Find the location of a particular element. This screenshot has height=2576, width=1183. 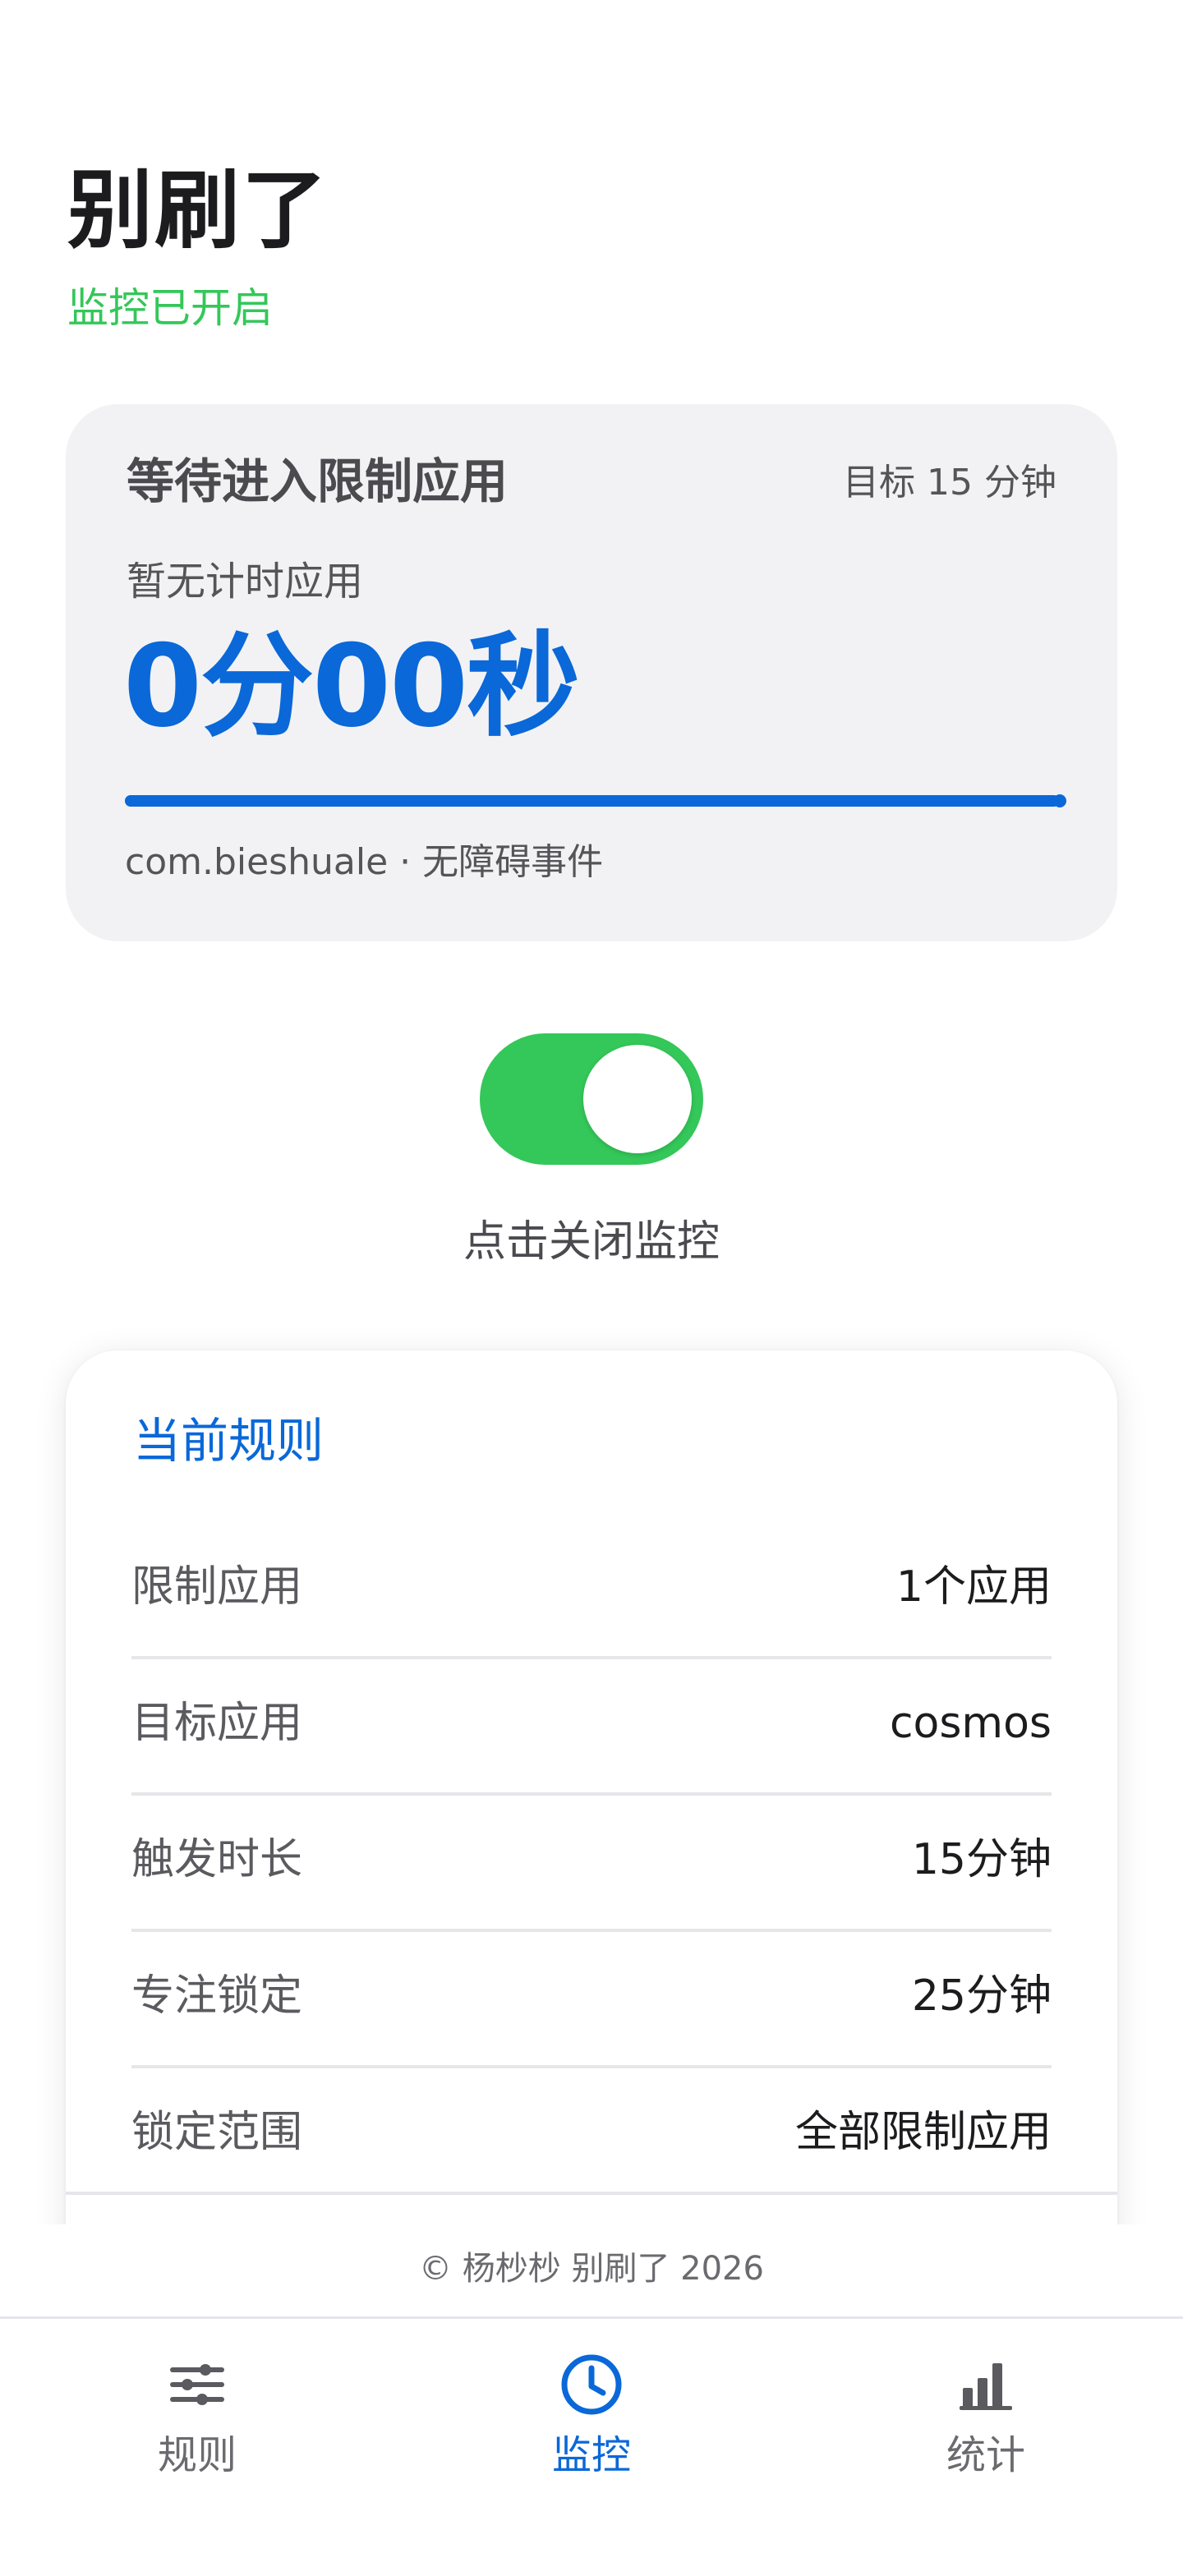

event-source-label: com.bieshuale · 无障碍事件 is located at coordinates (364, 862).